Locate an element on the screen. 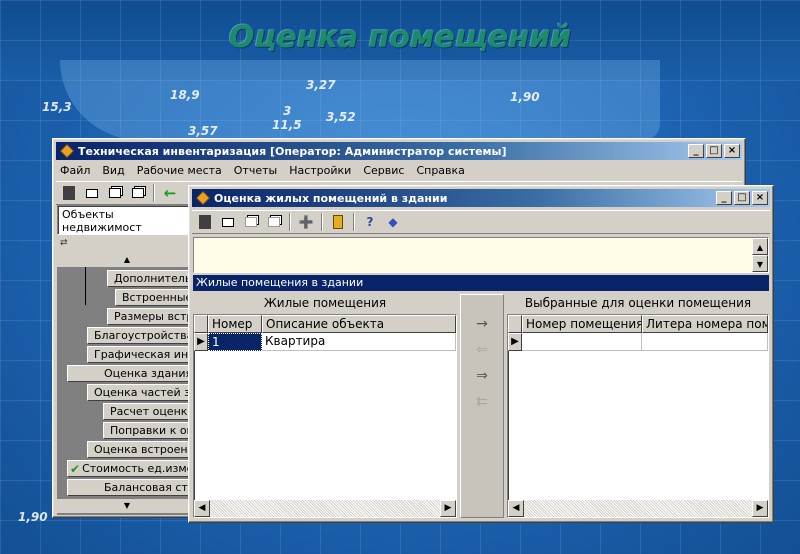 The height and width of the screenshot is (554, 800). object-info-field: Объекты недвижимост is located at coordinates (127, 220).